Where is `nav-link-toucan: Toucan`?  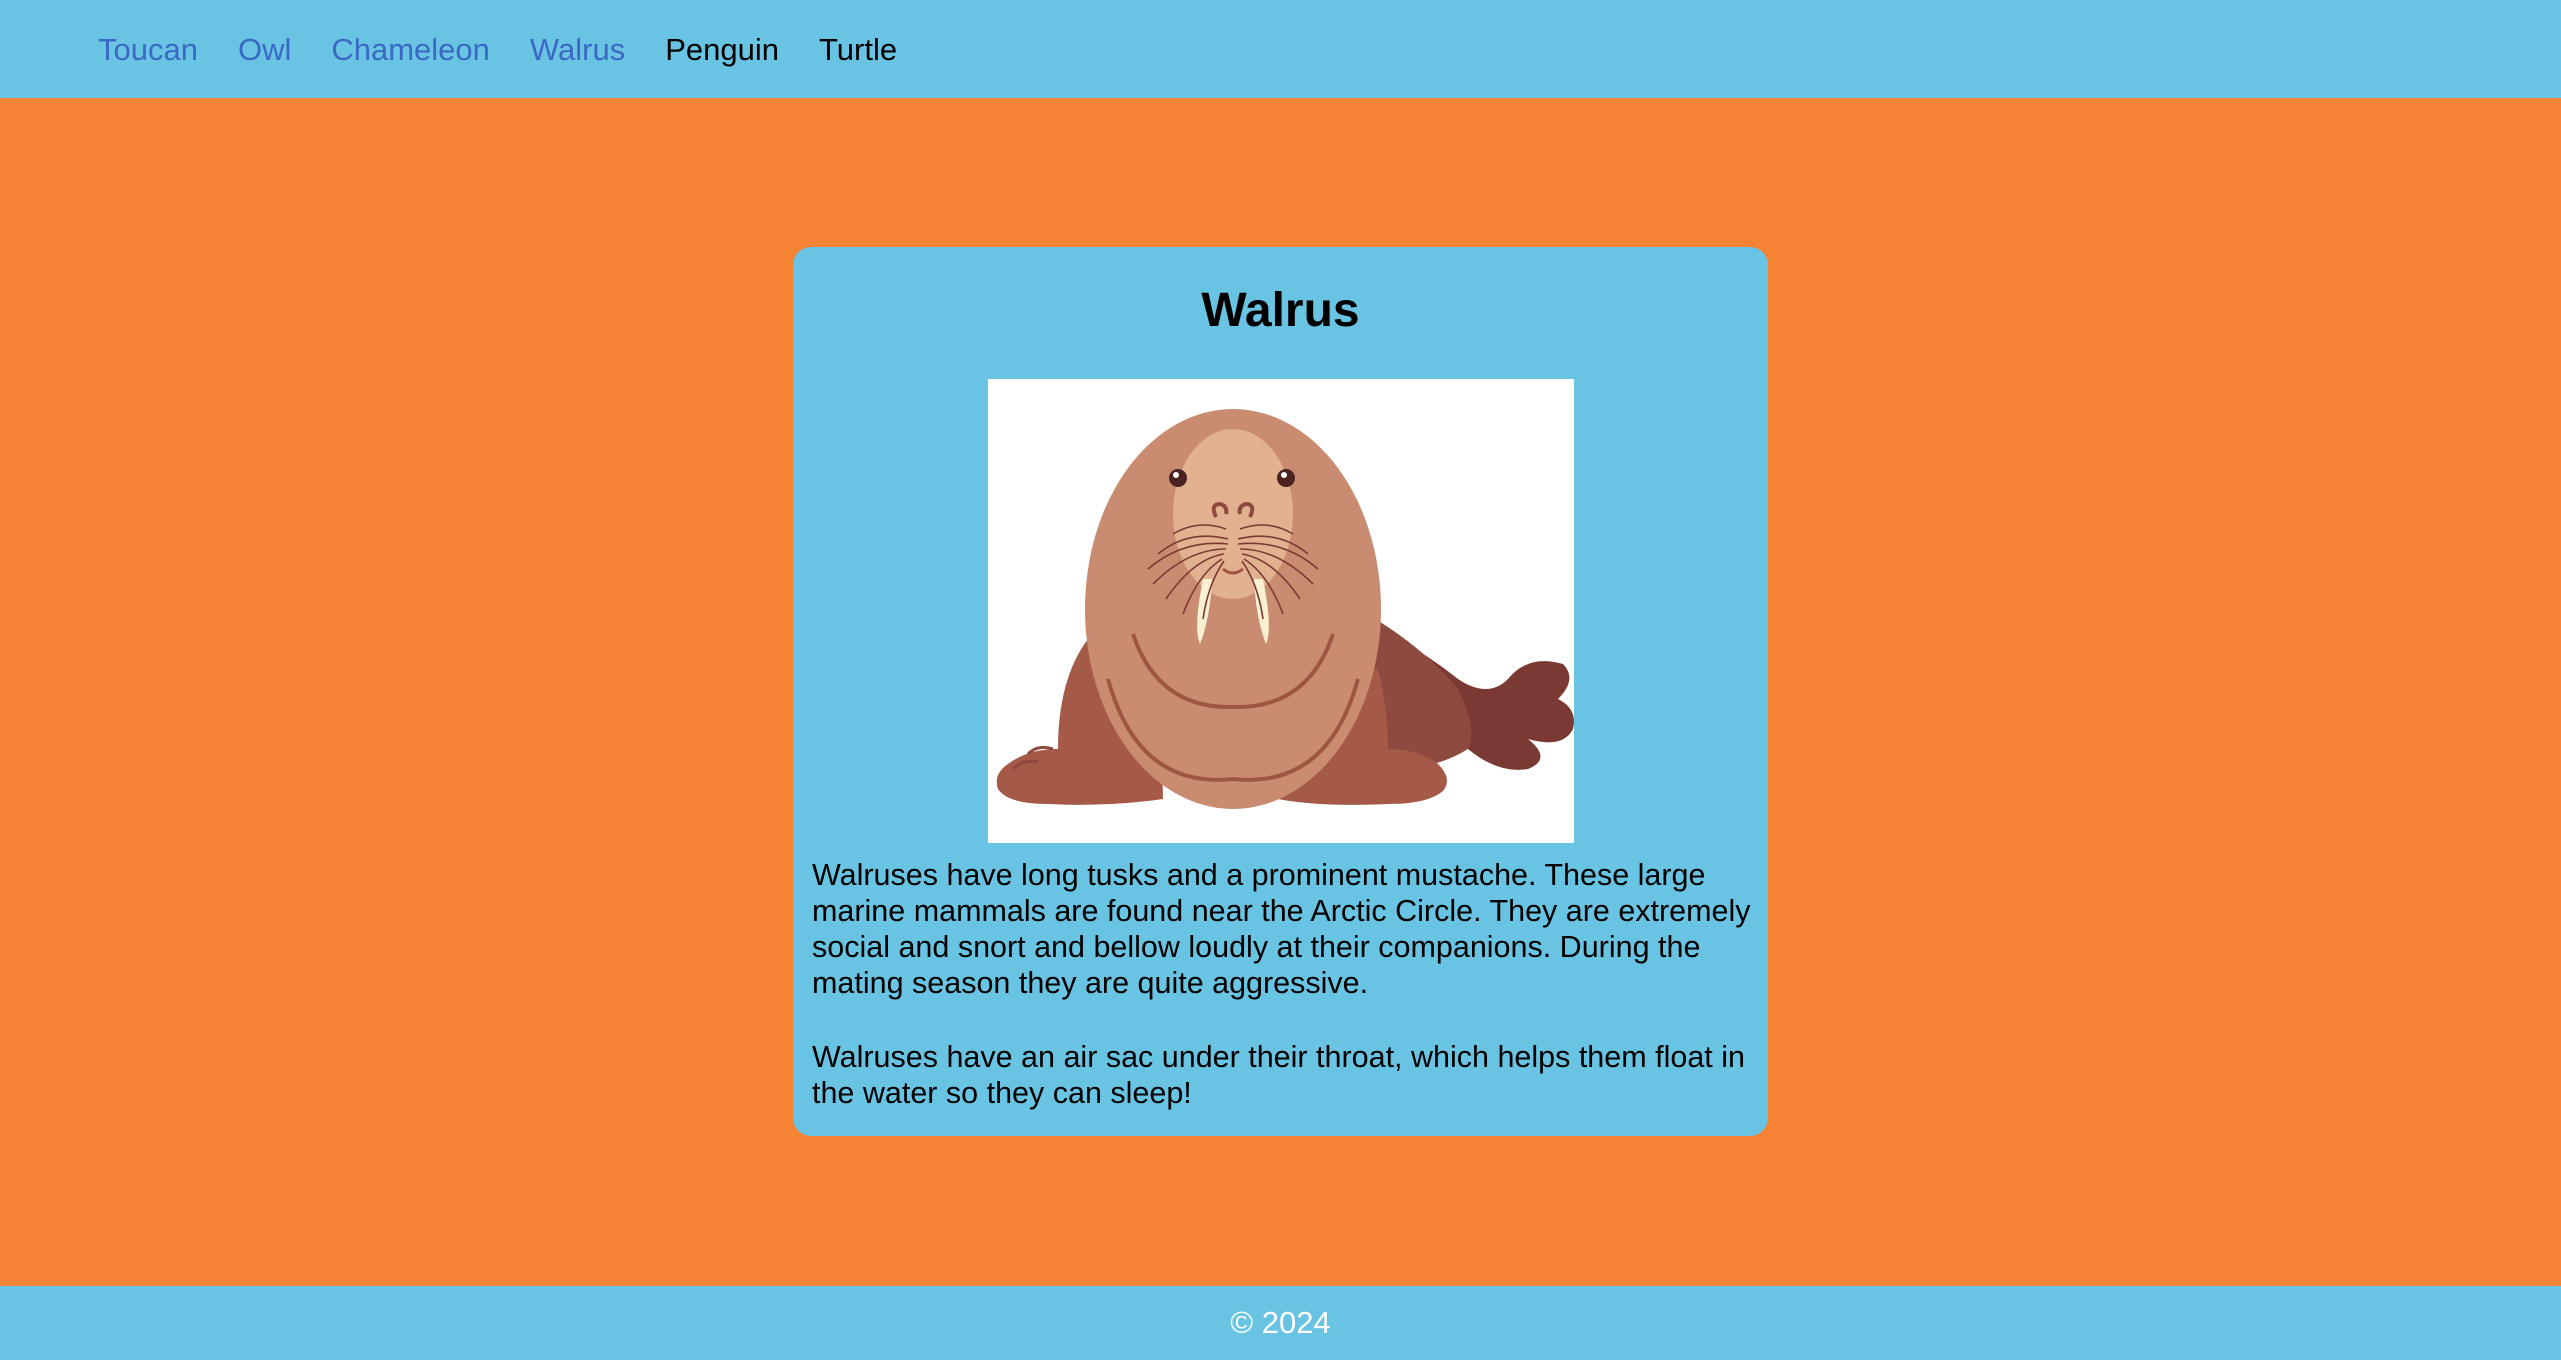 nav-link-toucan: Toucan is located at coordinates (148, 49).